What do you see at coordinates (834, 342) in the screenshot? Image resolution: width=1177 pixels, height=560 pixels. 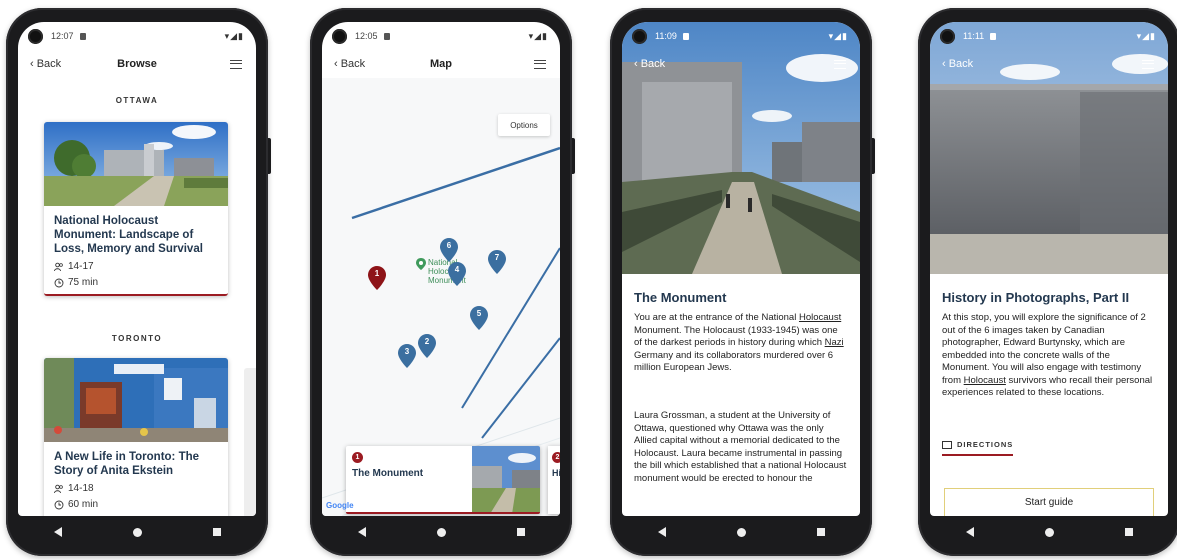 I see `glossary-link-nazi: Nazi` at bounding box center [834, 342].